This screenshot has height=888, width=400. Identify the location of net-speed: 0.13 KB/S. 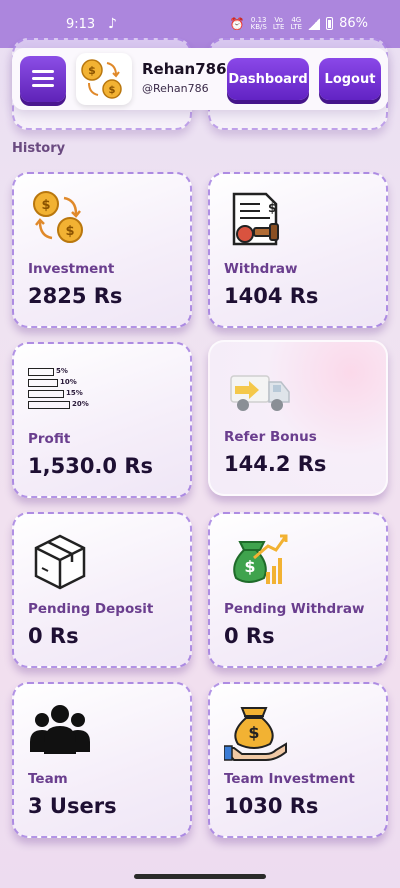
(258, 23).